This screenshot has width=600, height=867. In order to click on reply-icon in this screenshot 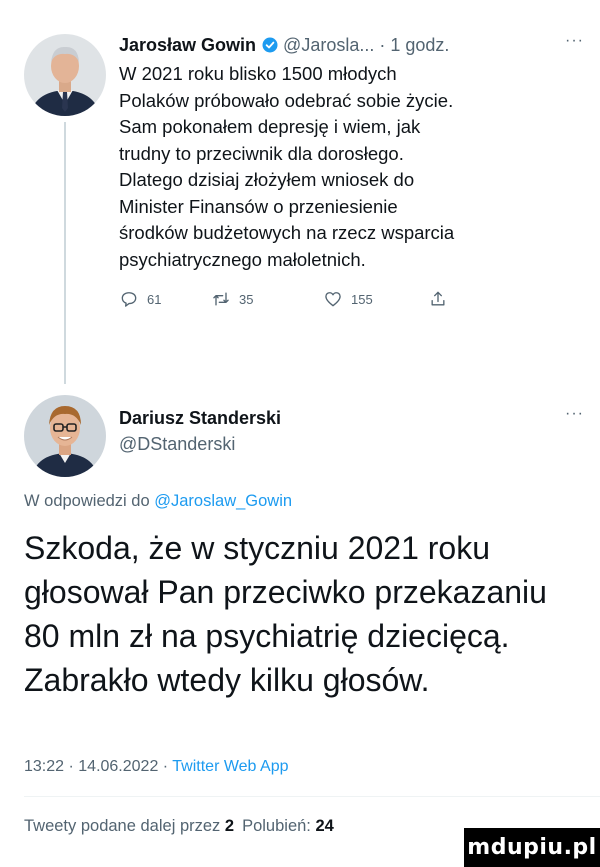, I will do `click(129, 299)`.